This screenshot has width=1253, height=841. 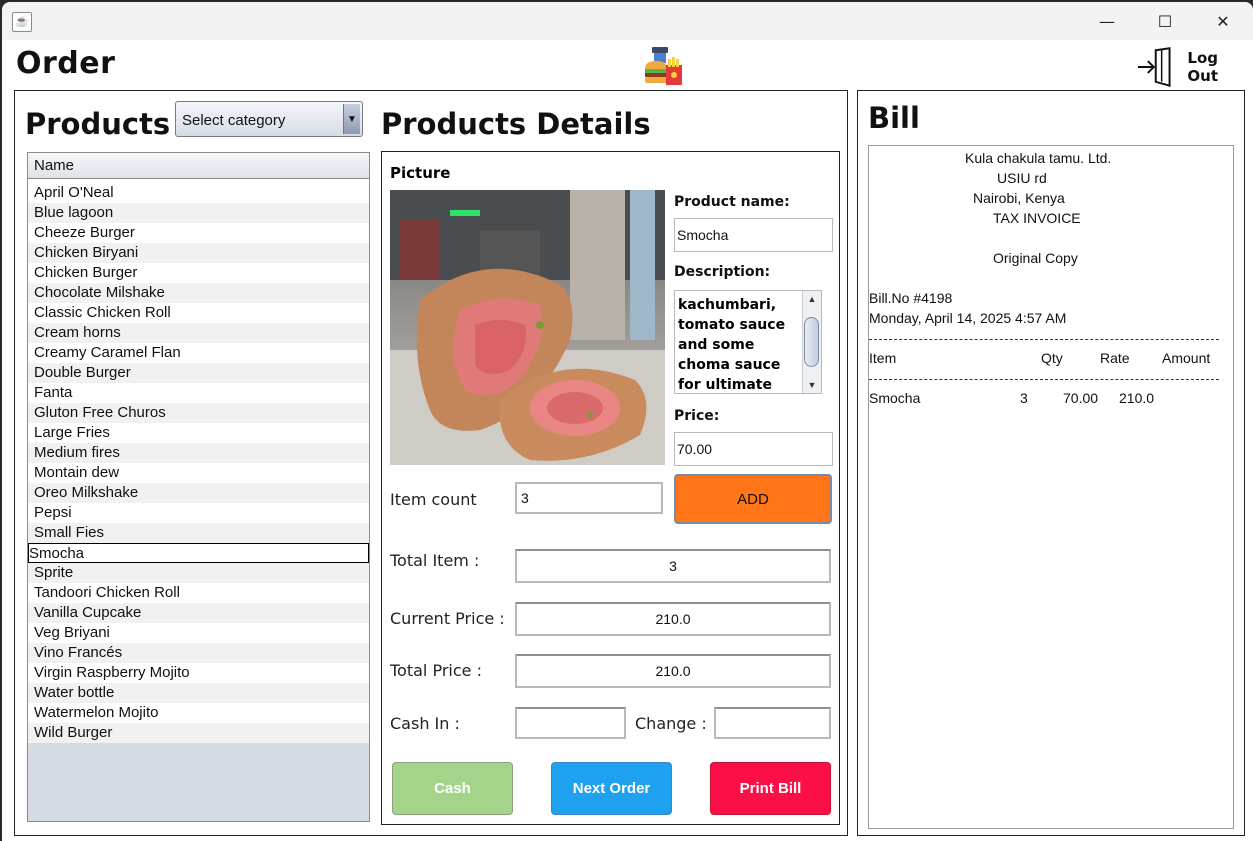 I want to click on product-list-item: Chocolate Milshake, so click(x=198, y=293).